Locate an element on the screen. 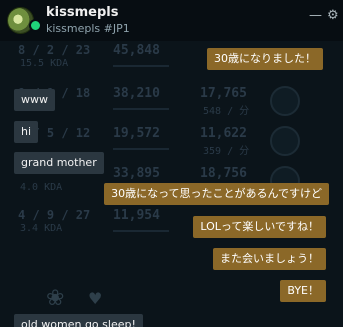 The image size is (343, 327). chat-header: kissmepls kissmepls #JP1 — ⚙ is located at coordinates (171, 20).